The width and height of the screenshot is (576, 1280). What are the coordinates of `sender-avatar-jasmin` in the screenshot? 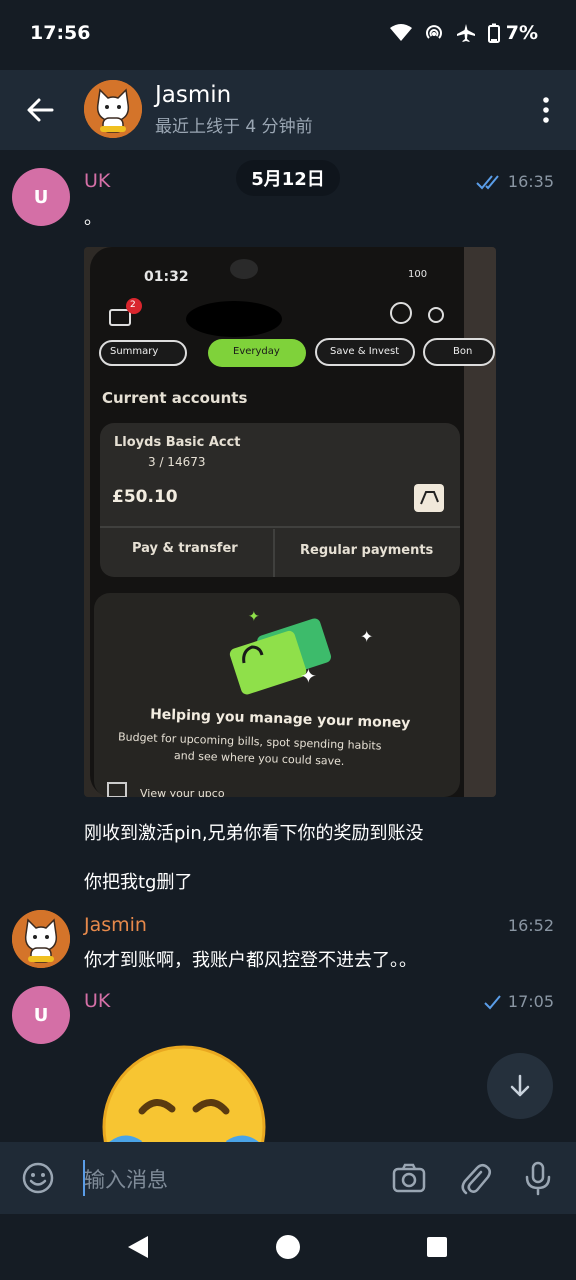 It's located at (41, 939).